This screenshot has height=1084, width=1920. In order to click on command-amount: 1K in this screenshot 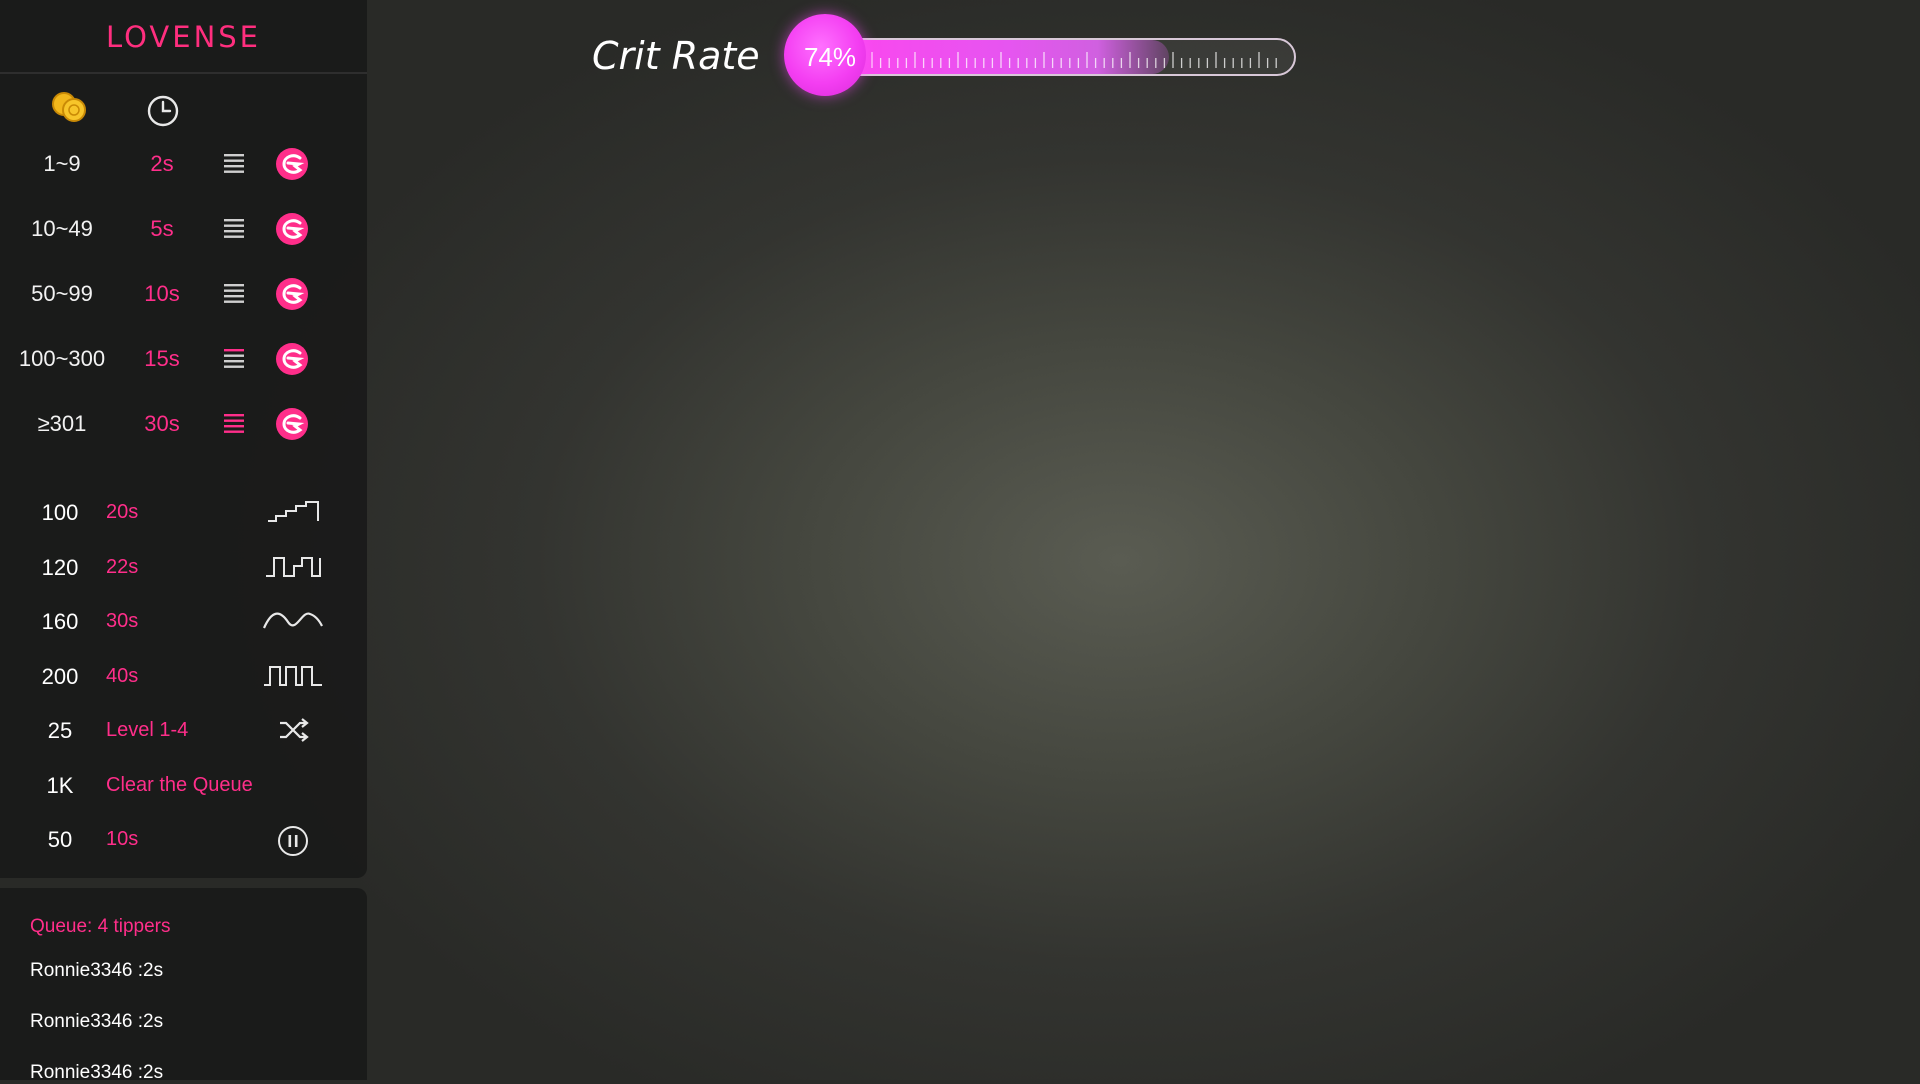, I will do `click(60, 785)`.